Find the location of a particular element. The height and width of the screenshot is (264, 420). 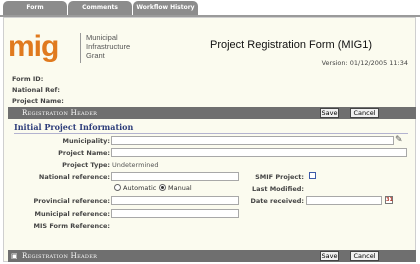

version-text: Version: 01/12/2005 11:34 is located at coordinates (364, 63).